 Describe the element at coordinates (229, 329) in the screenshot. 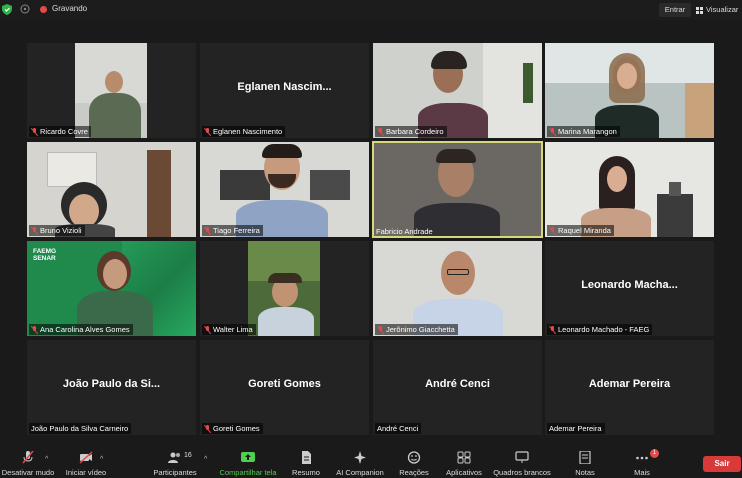

I see `participant-name-tag: Walter Lima` at that location.